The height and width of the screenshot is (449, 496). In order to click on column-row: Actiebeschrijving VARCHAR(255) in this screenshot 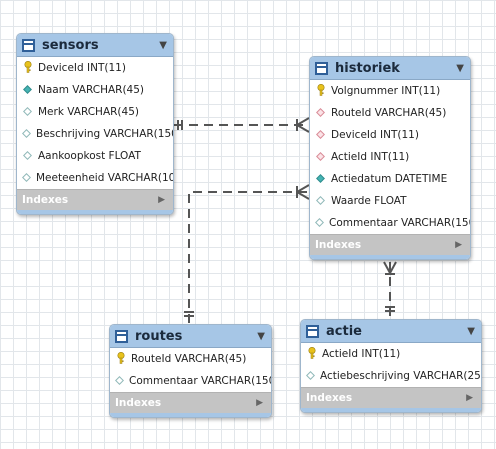, I will do `click(391, 376)`.